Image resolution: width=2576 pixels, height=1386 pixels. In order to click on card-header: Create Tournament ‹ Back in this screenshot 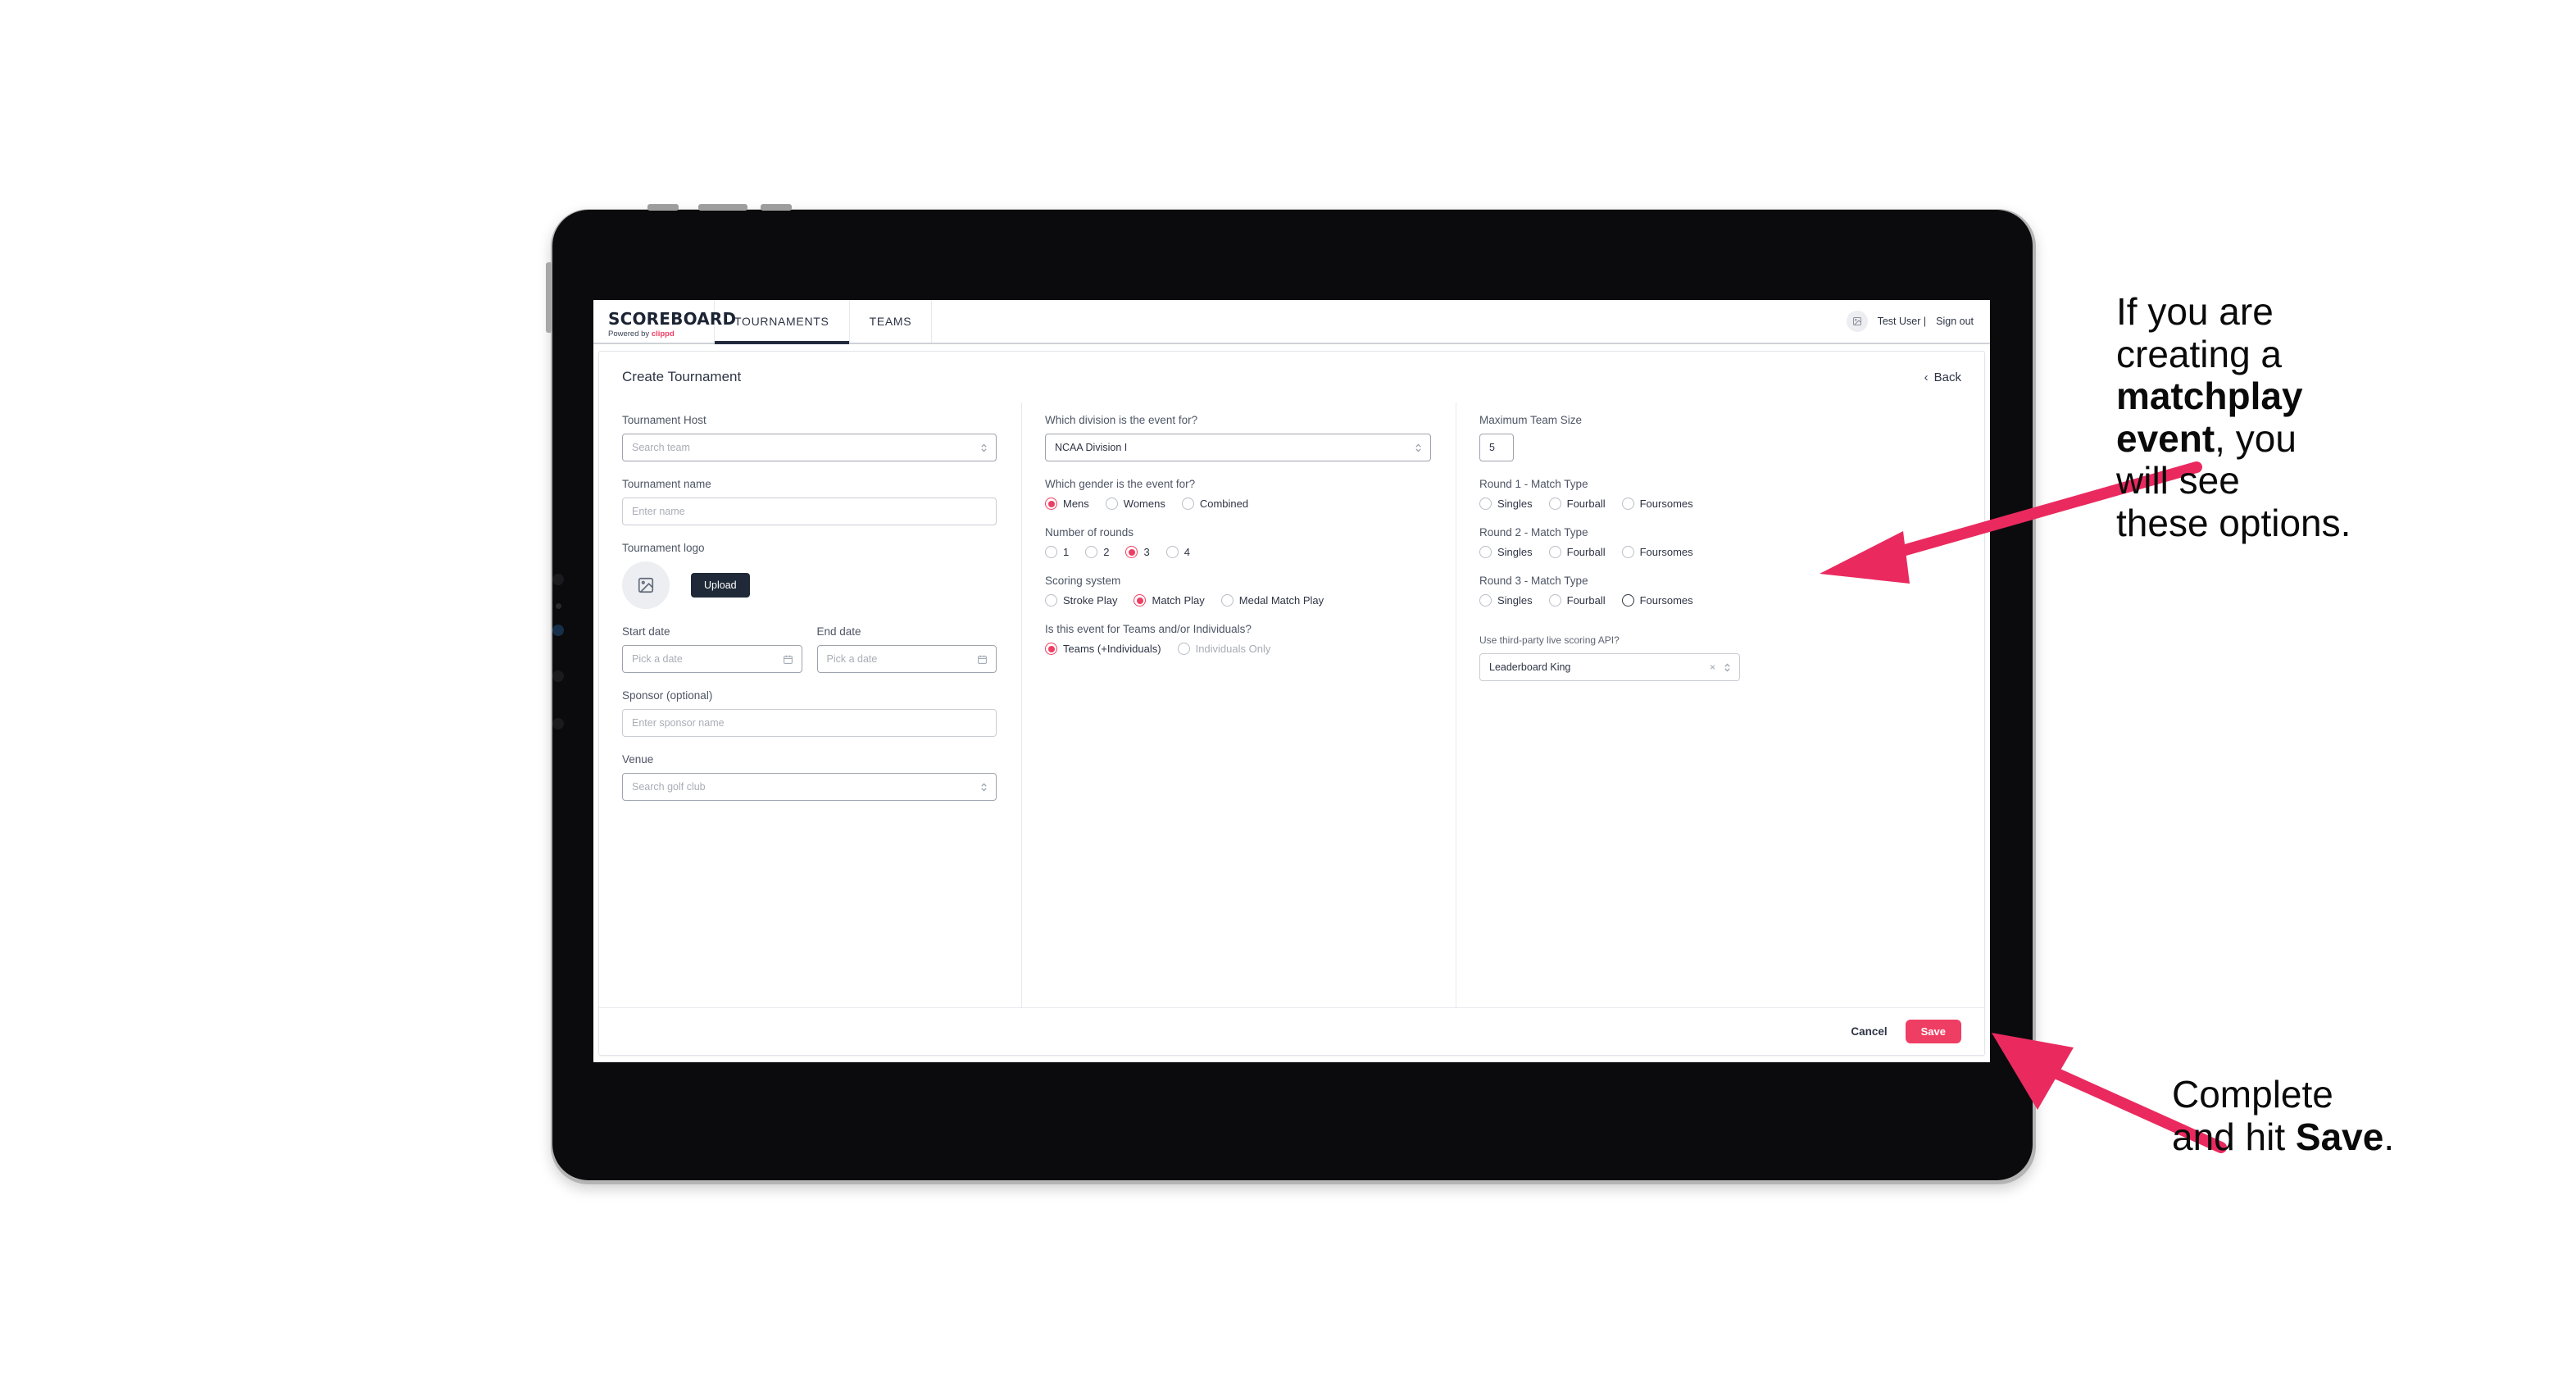, I will do `click(1291, 377)`.